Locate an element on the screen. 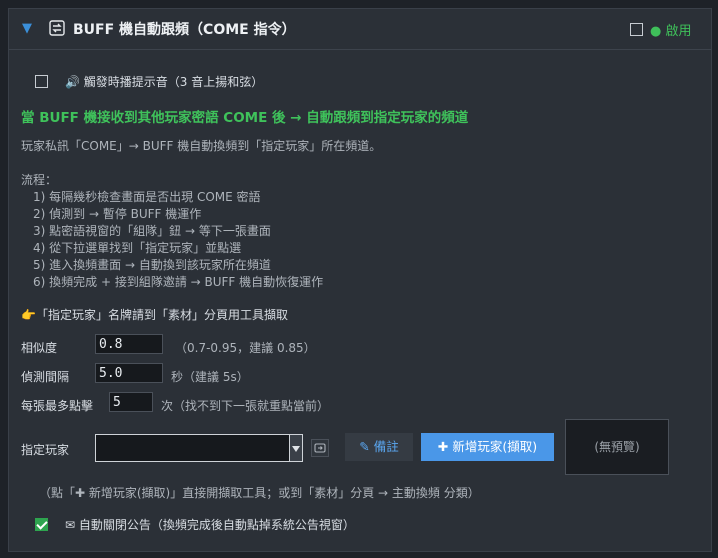 The width and height of the screenshot is (718, 558). flow-step: 4) 從下拉選單找到「指定玩家」並點選 is located at coordinates (137, 248).